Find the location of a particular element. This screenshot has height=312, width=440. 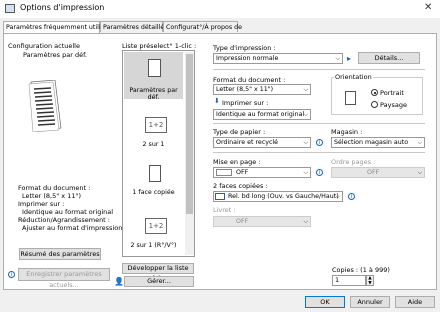

summary-doc-size-value: Letter (8,5" x 11") is located at coordinates (51, 196).